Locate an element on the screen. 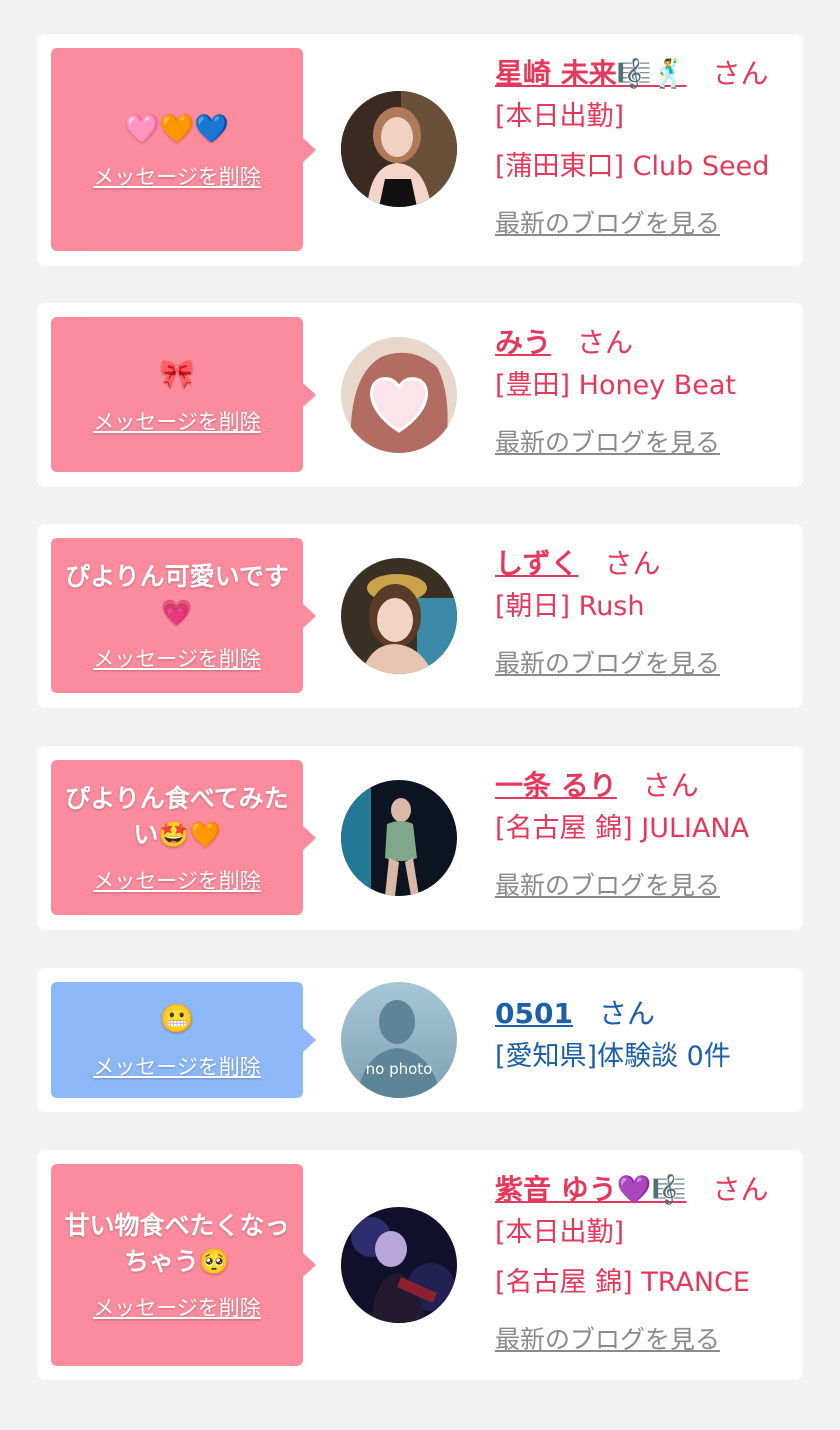 The width and height of the screenshot is (840, 1430). profile-name-link: 一条 るり is located at coordinates (556, 784).